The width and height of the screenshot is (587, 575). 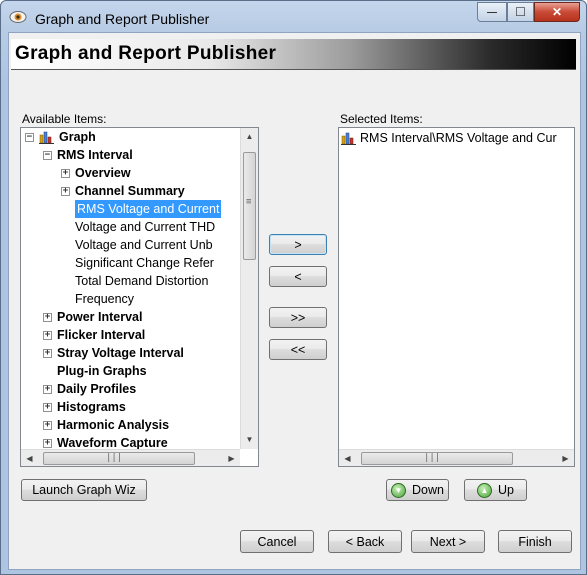 I want to click on minimize-button: —, so click(x=492, y=12).